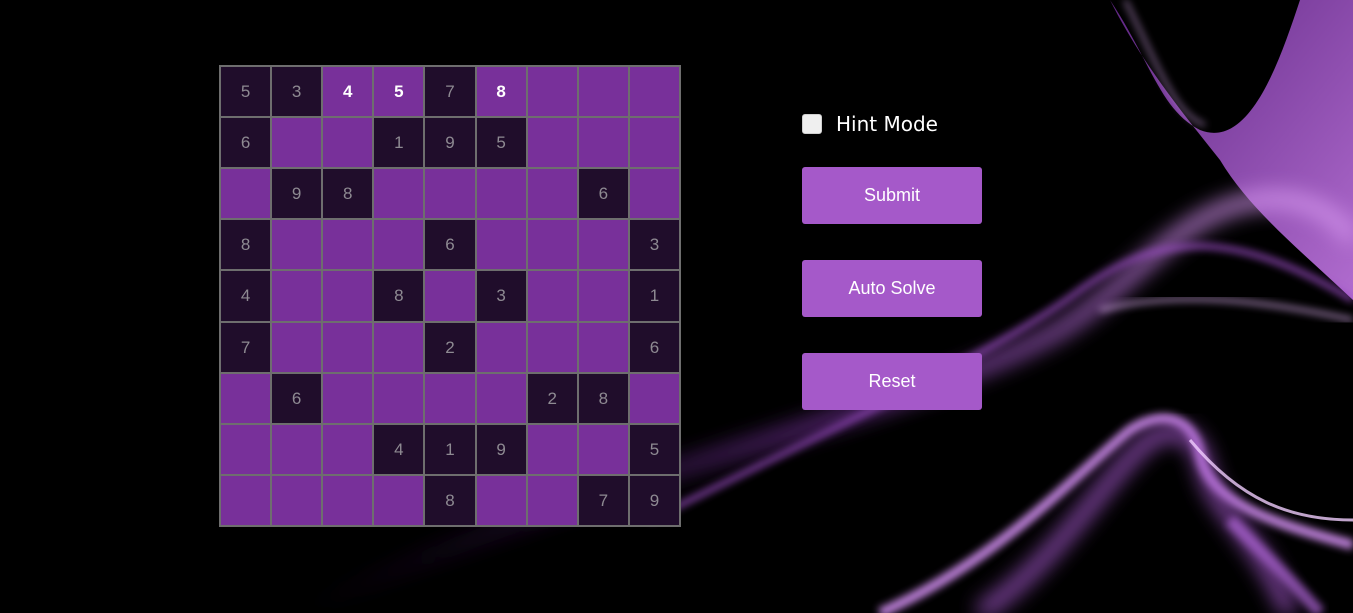 This screenshot has width=1353, height=613. I want to click on controls-panel: Hint Mode Submit Auto Solve Reset, so click(892, 278).